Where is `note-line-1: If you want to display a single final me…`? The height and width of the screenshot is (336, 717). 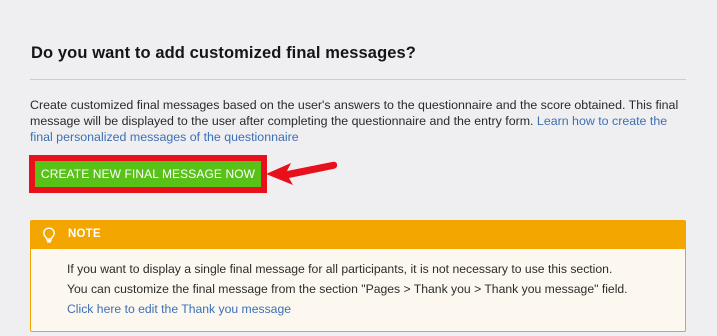
note-line-1: If you want to display a single final me… is located at coordinates (340, 269).